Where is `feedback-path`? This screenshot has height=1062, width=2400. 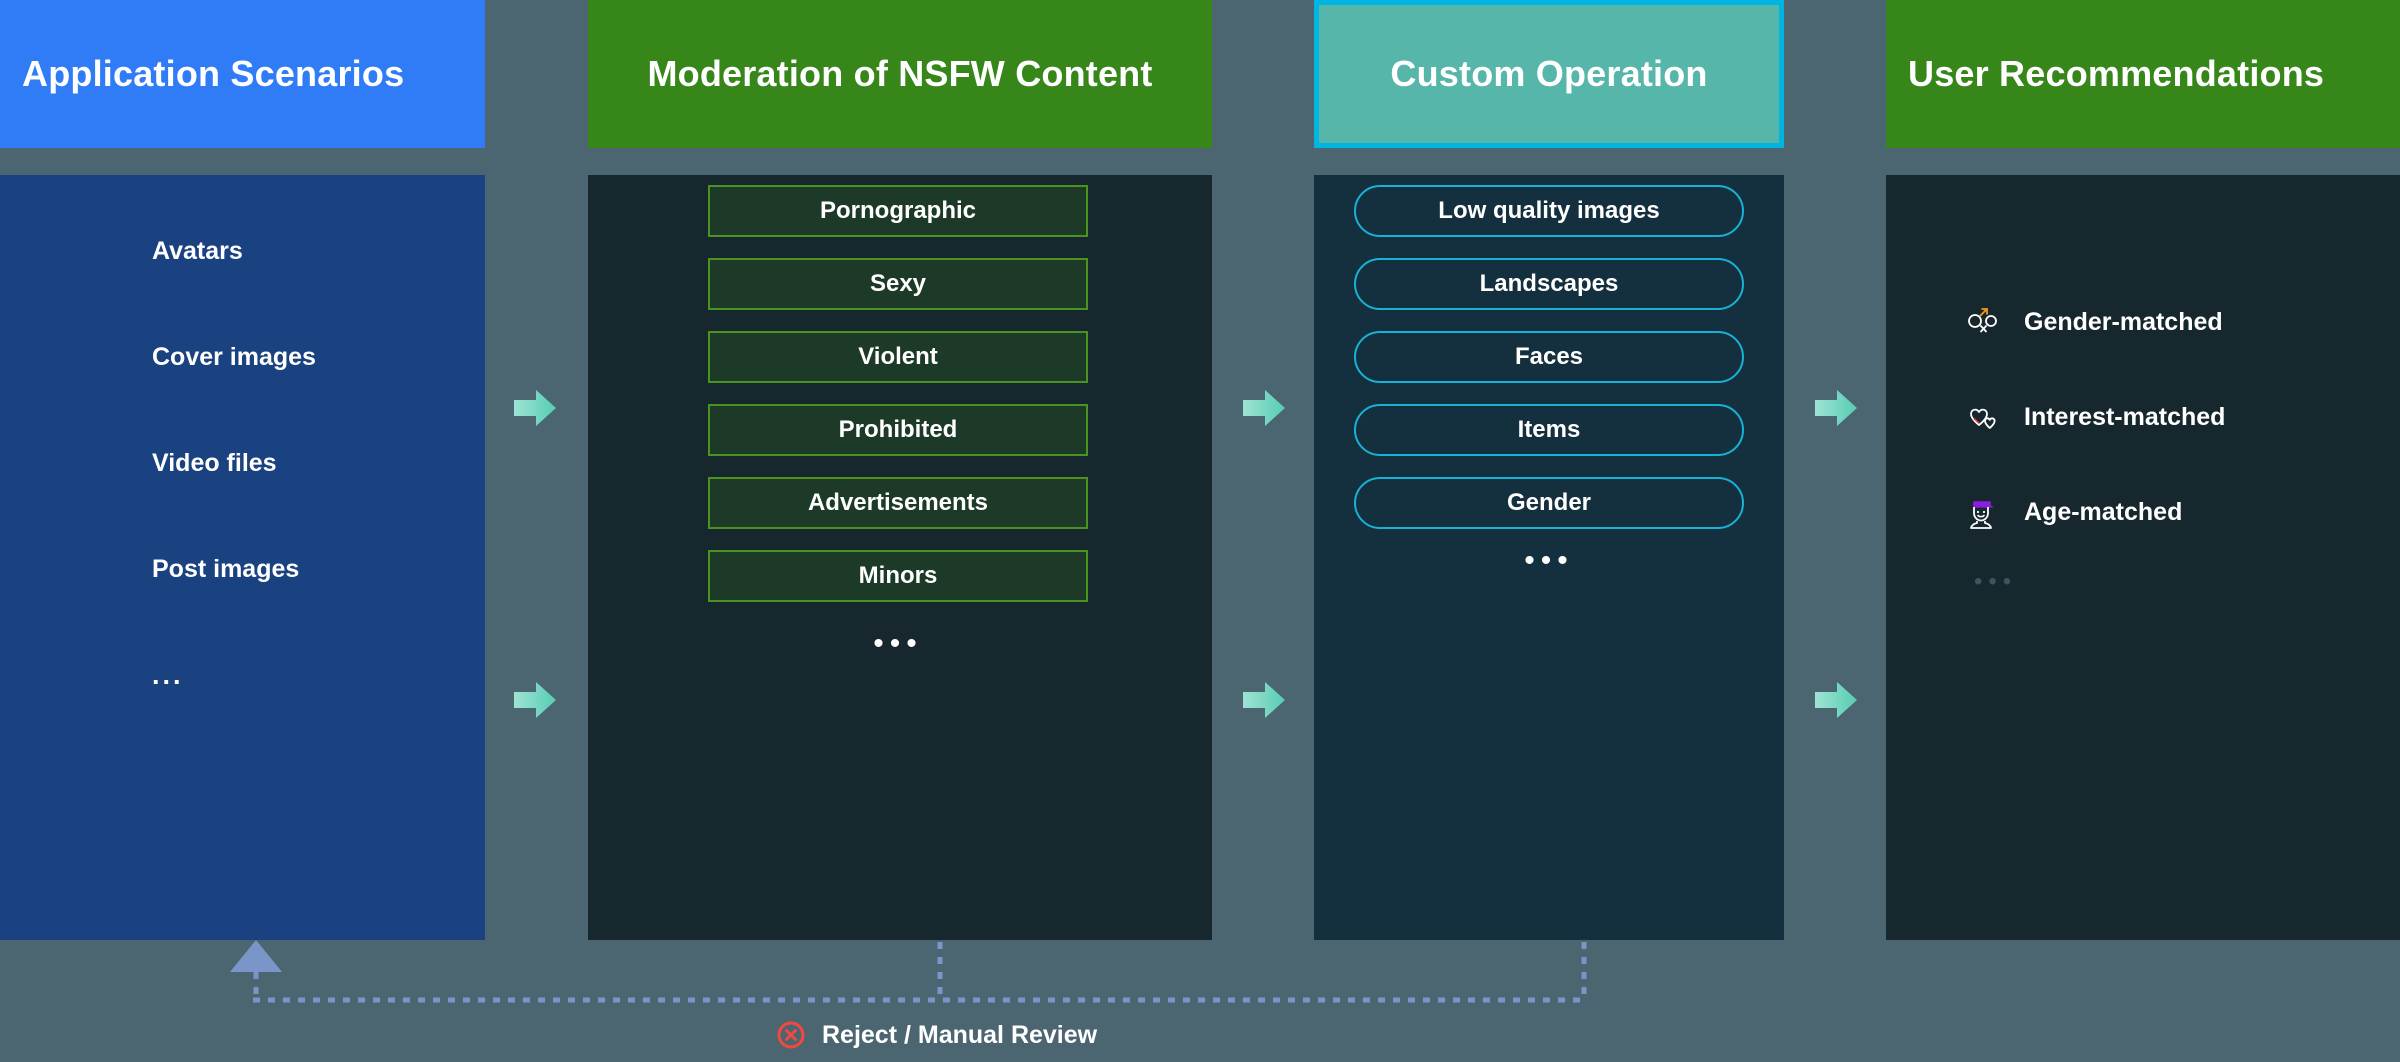
feedback-path is located at coordinates (908, 971).